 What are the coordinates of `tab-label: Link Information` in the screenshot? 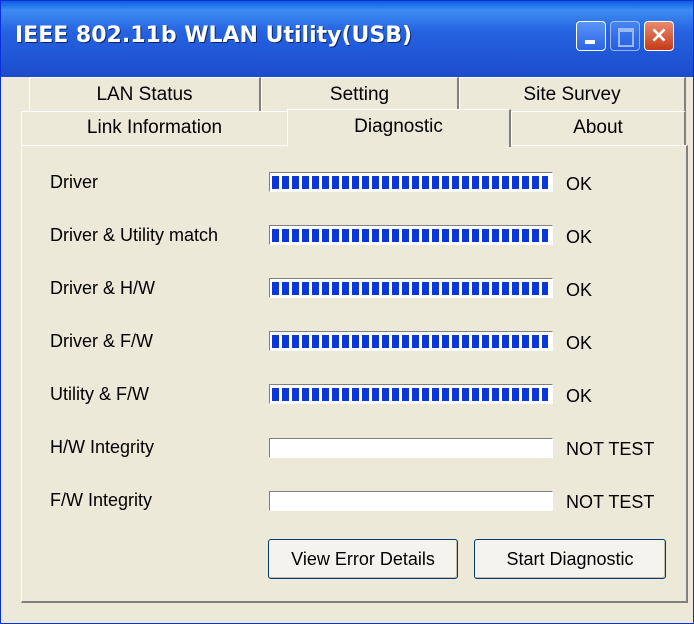 It's located at (154, 127).